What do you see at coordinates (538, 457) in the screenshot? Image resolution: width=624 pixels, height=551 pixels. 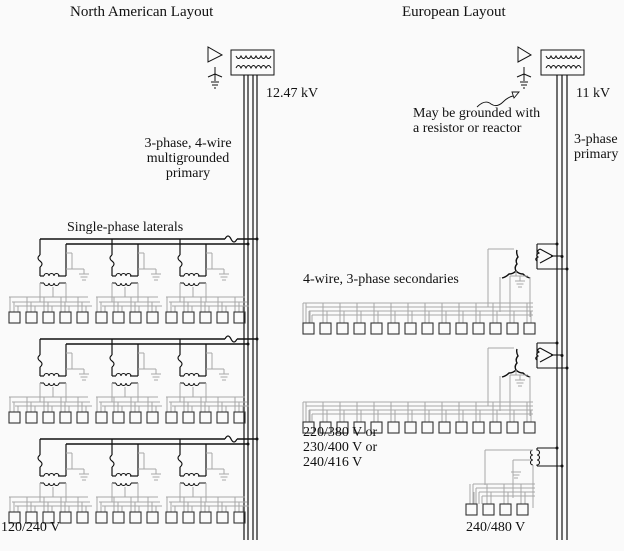 I see `primary-winding` at bounding box center [538, 457].